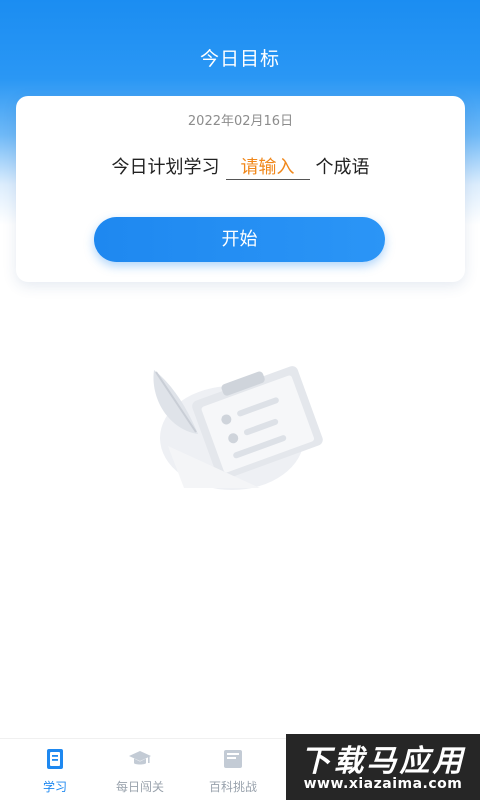 The width and height of the screenshot is (480, 800). What do you see at coordinates (267, 168) in the screenshot?
I see `goal-count-input` at bounding box center [267, 168].